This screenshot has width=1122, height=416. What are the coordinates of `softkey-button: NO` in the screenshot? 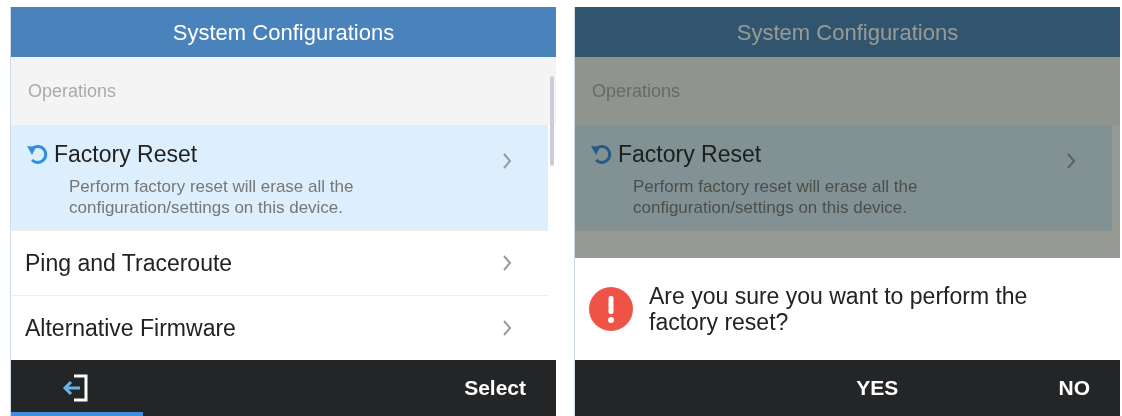 It's located at (1024, 388).